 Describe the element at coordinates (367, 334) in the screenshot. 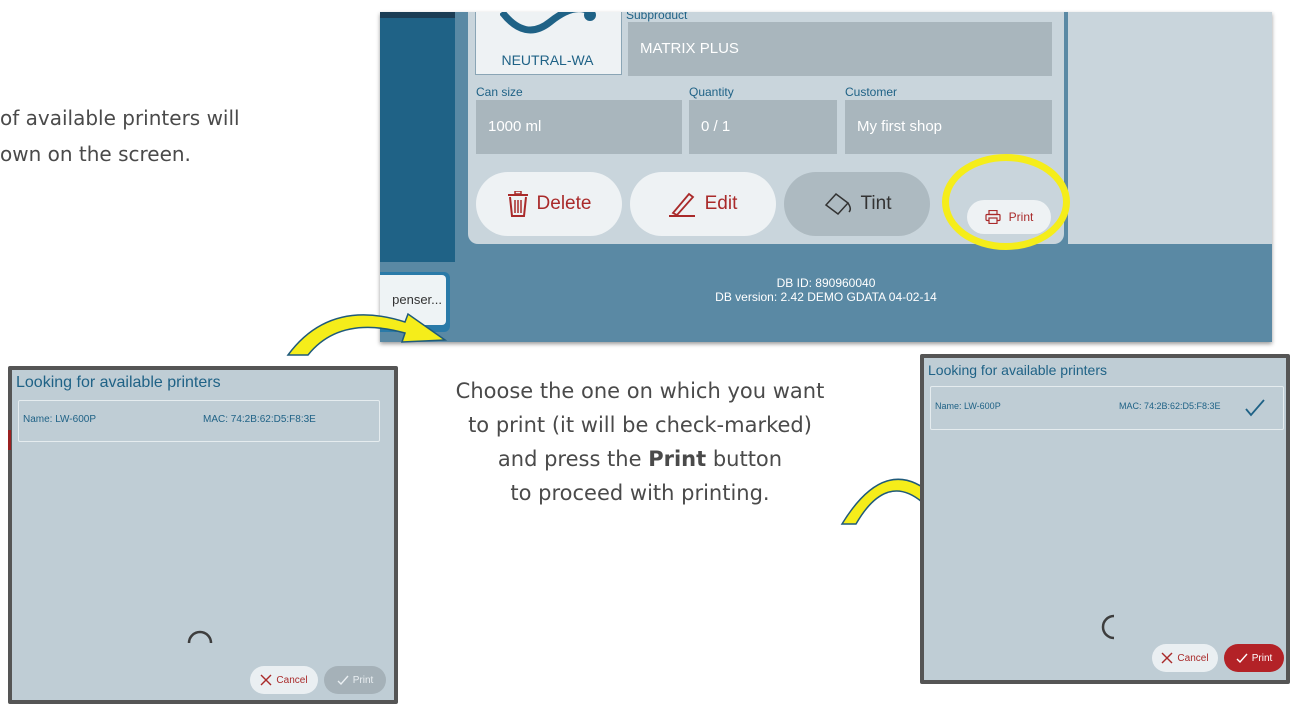

I see `arrow-icon` at that location.